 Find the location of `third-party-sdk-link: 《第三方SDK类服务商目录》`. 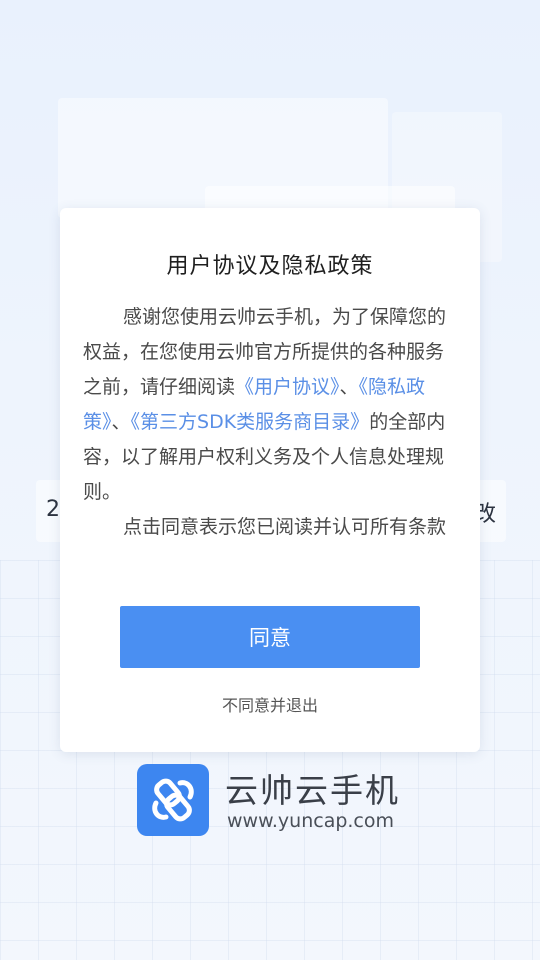

third-party-sdk-link: 《第三方SDK类服务商目录》 is located at coordinates (250, 422).